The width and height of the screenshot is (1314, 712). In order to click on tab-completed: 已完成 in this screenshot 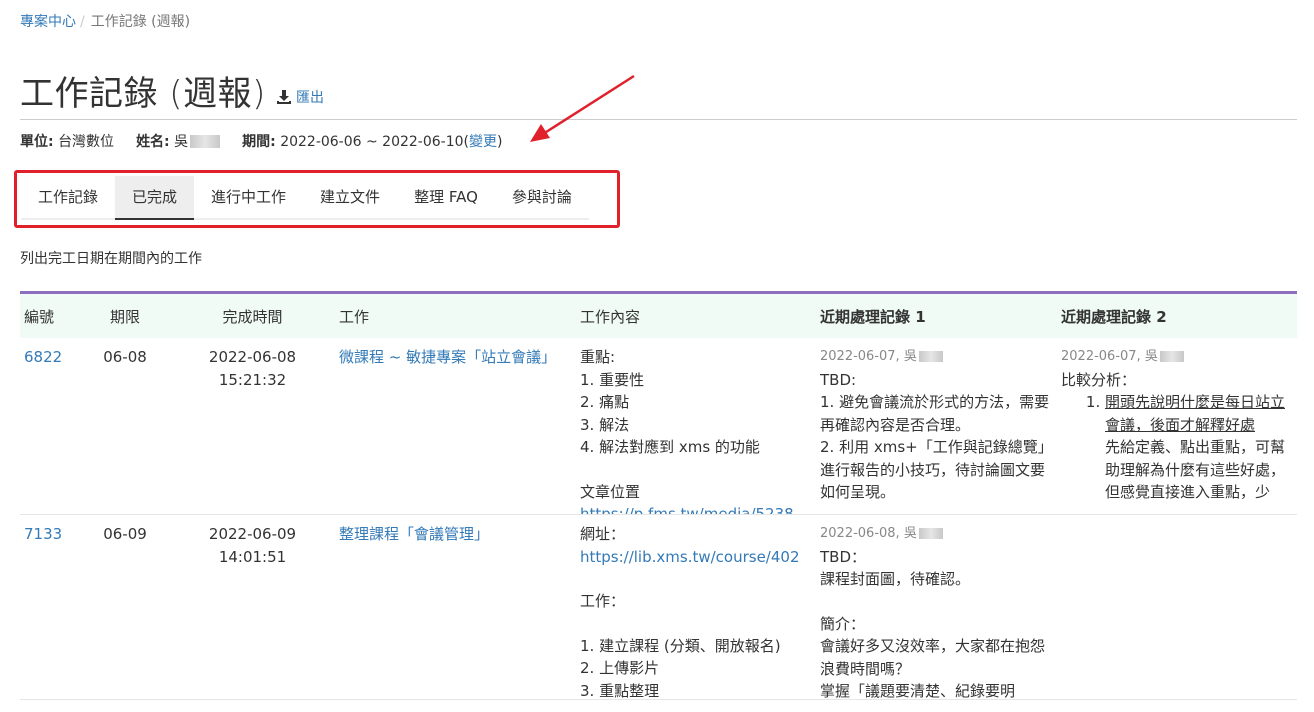, I will do `click(155, 198)`.